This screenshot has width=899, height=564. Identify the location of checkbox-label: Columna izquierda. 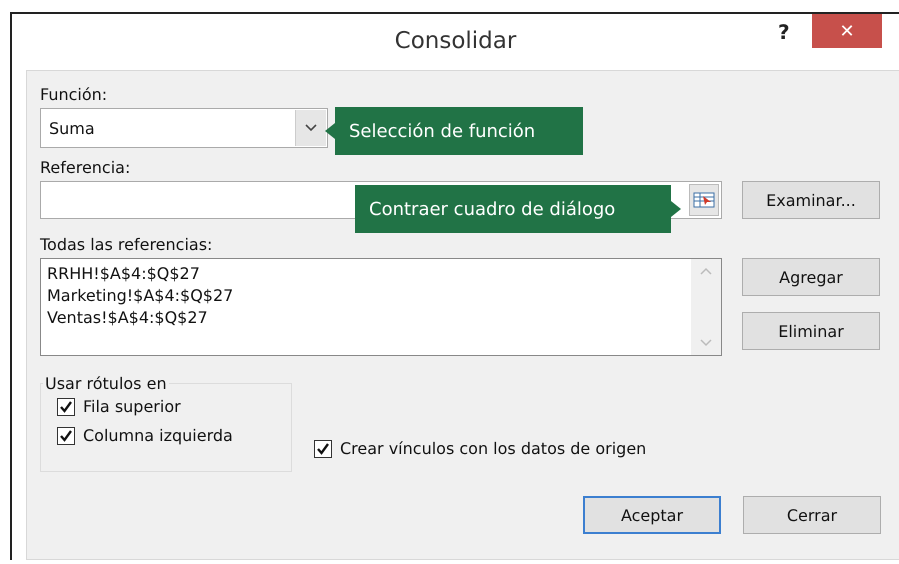
(158, 435).